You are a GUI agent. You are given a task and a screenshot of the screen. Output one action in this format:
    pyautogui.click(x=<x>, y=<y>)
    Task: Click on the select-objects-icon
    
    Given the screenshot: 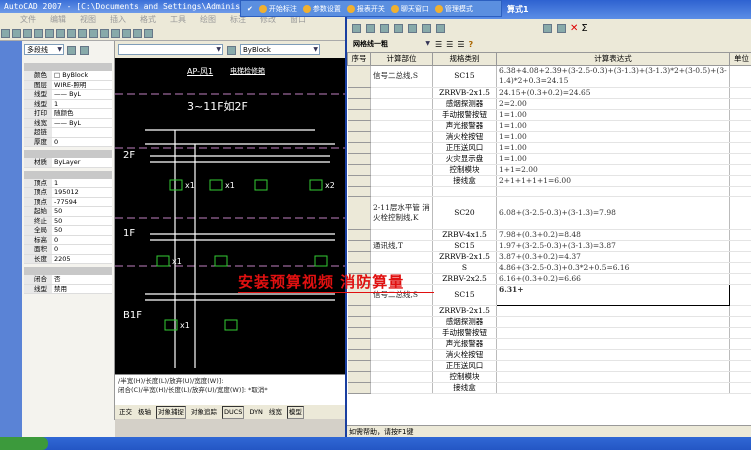 What is the action you would take?
    pyautogui.click(x=71, y=50)
    